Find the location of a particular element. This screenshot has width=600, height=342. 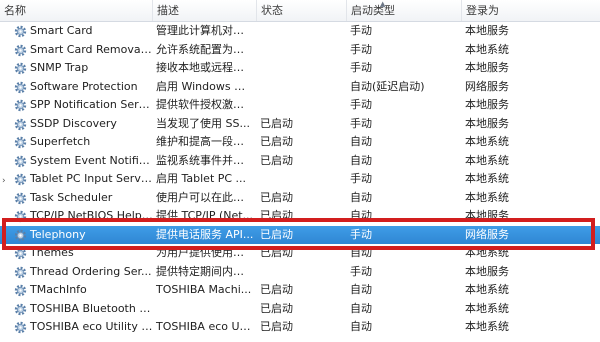

service-name: Task Scheduler is located at coordinates (71, 197).